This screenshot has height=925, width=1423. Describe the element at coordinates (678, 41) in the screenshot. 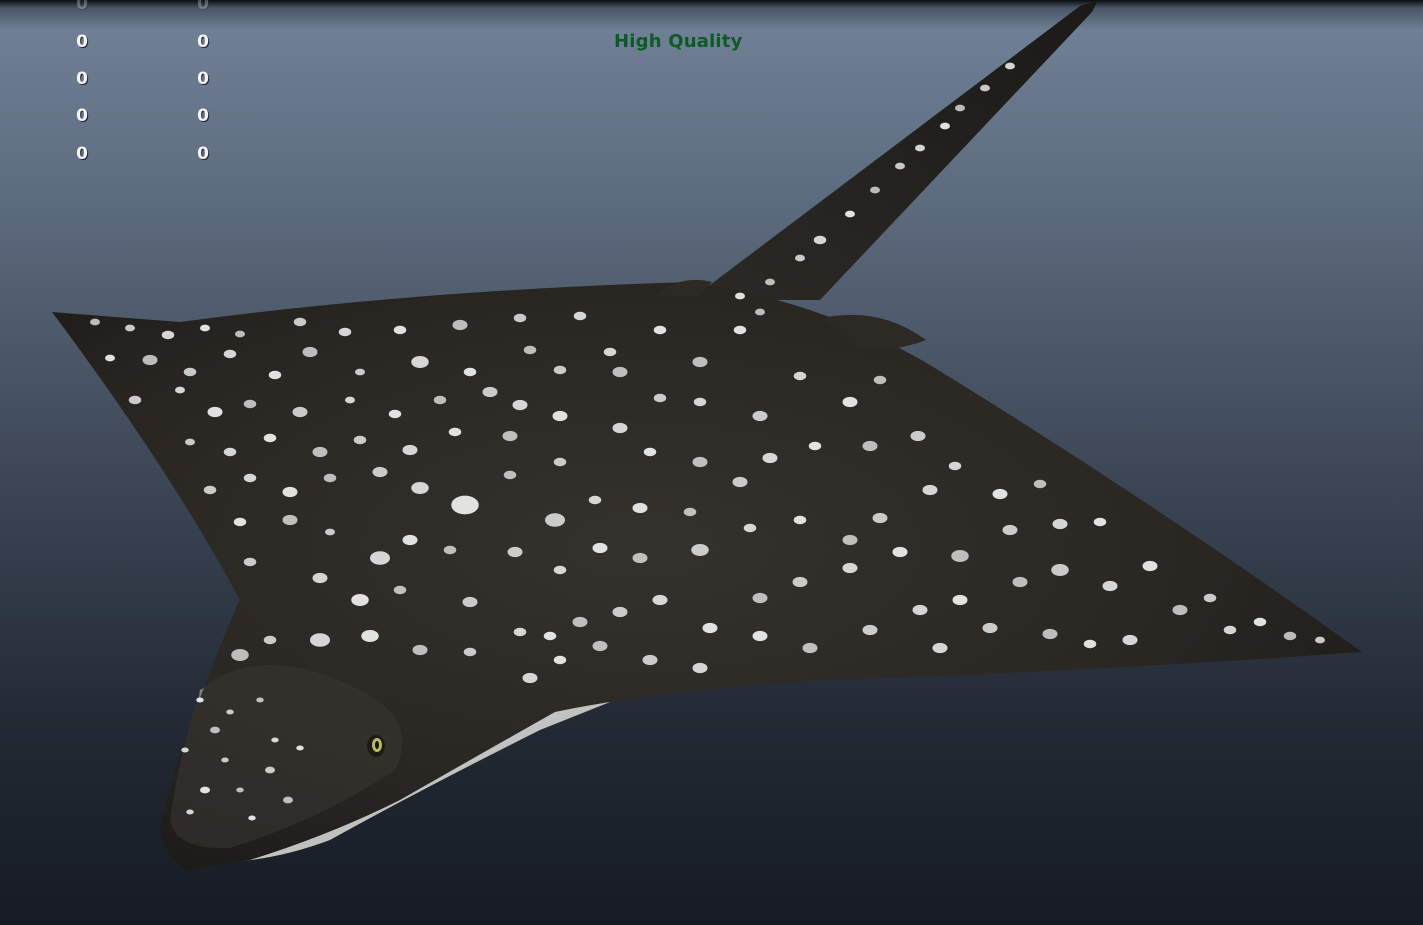

I see `quality-label: High Quality` at that location.